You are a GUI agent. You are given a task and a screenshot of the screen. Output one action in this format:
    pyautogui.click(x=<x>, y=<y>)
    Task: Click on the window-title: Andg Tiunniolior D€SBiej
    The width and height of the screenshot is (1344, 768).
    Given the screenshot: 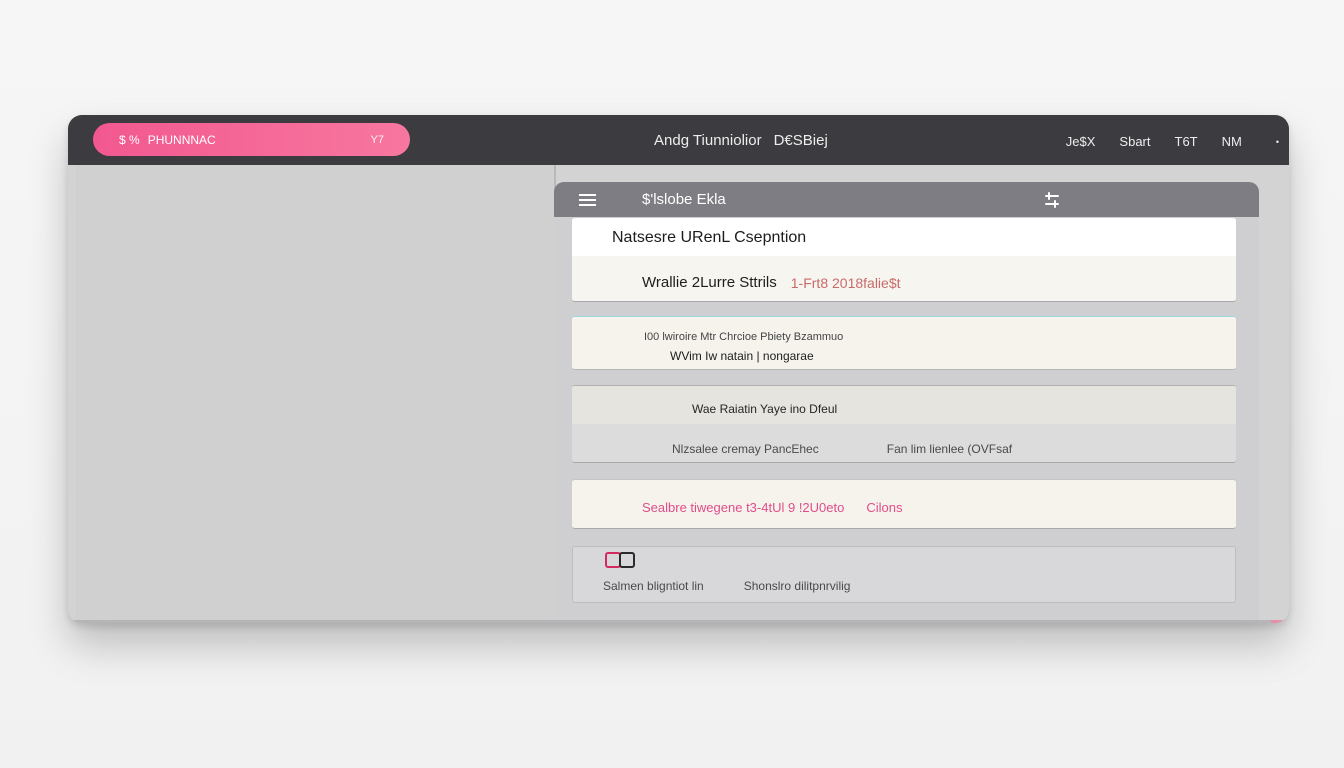 What is the action you would take?
    pyautogui.click(x=741, y=140)
    